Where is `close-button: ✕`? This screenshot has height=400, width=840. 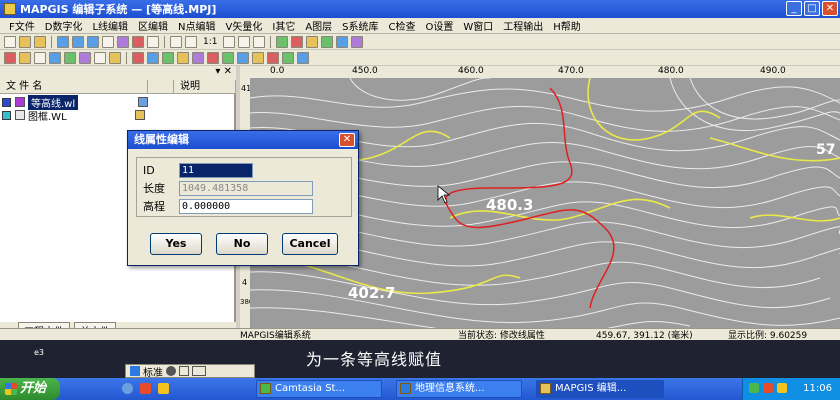
close-button: ✕ is located at coordinates (830, 8).